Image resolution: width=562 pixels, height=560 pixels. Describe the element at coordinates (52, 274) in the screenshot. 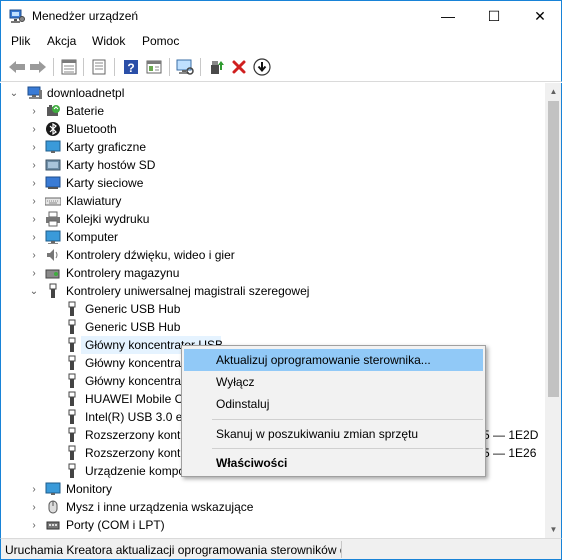

I see `storage-icon` at that location.